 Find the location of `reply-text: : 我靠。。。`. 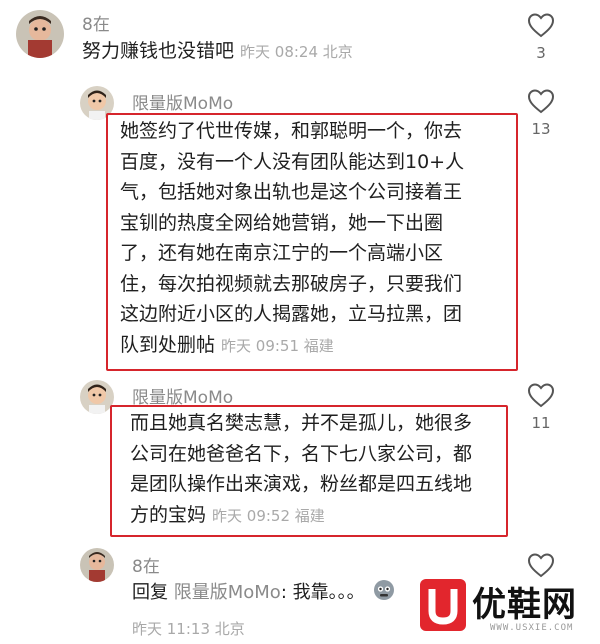

reply-text: : 我靠。。。 is located at coordinates (322, 592).